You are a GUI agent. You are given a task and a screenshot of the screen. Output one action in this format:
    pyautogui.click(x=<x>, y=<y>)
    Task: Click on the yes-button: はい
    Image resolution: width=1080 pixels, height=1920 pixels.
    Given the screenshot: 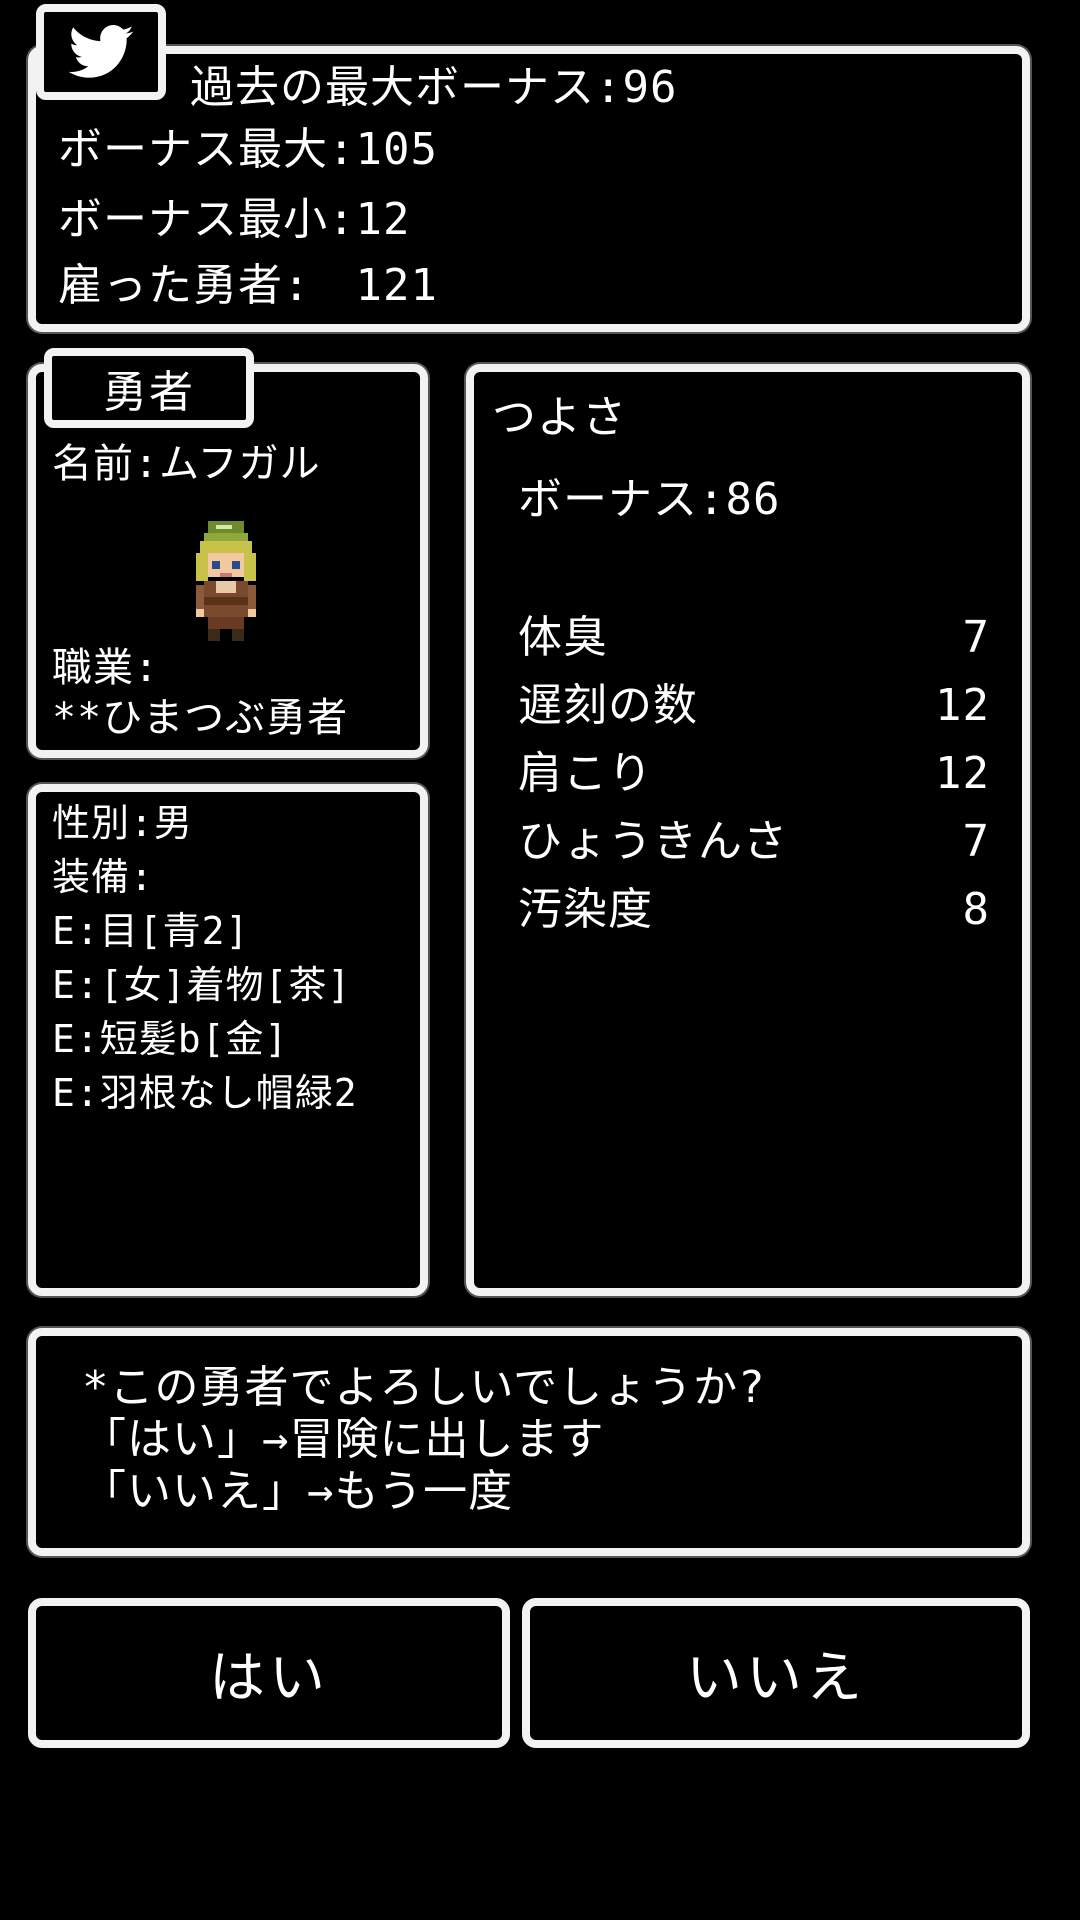 What is the action you would take?
    pyautogui.click(x=269, y=1673)
    